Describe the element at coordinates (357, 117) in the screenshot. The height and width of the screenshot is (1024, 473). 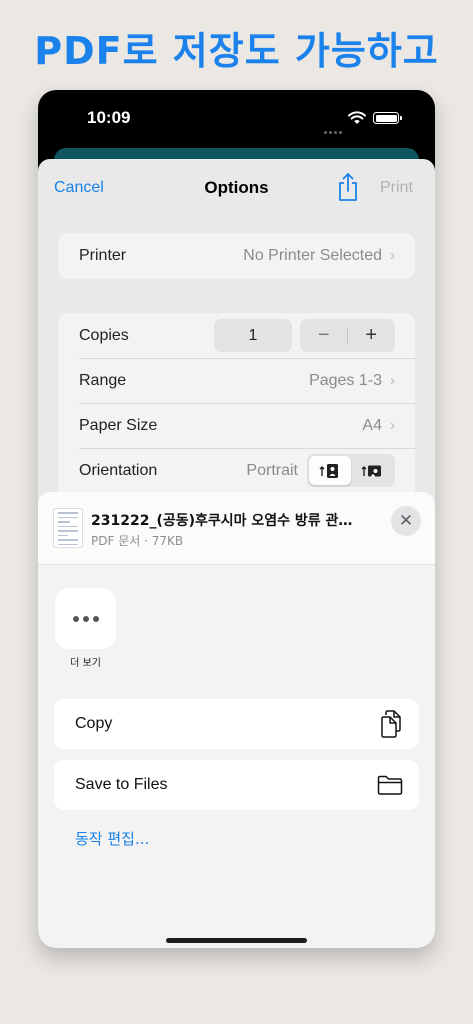
I see `wifi-icon` at that location.